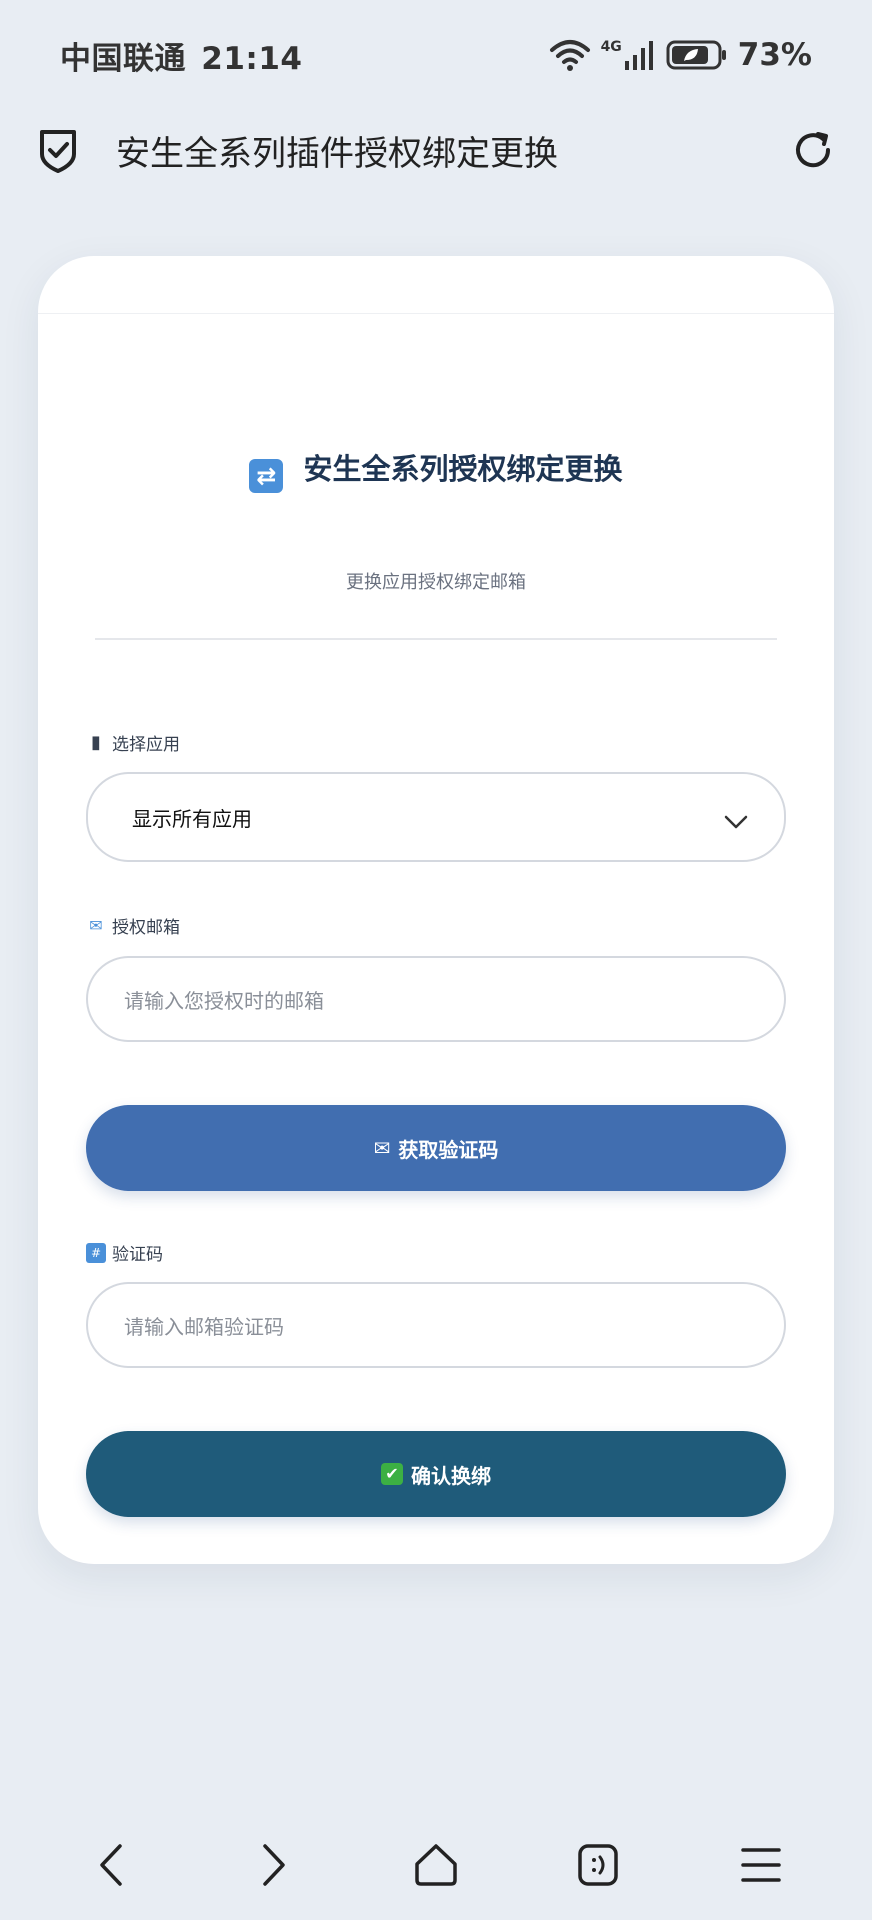 The width and height of the screenshot is (872, 1920). I want to click on tabs-icon, so click(598, 1865).